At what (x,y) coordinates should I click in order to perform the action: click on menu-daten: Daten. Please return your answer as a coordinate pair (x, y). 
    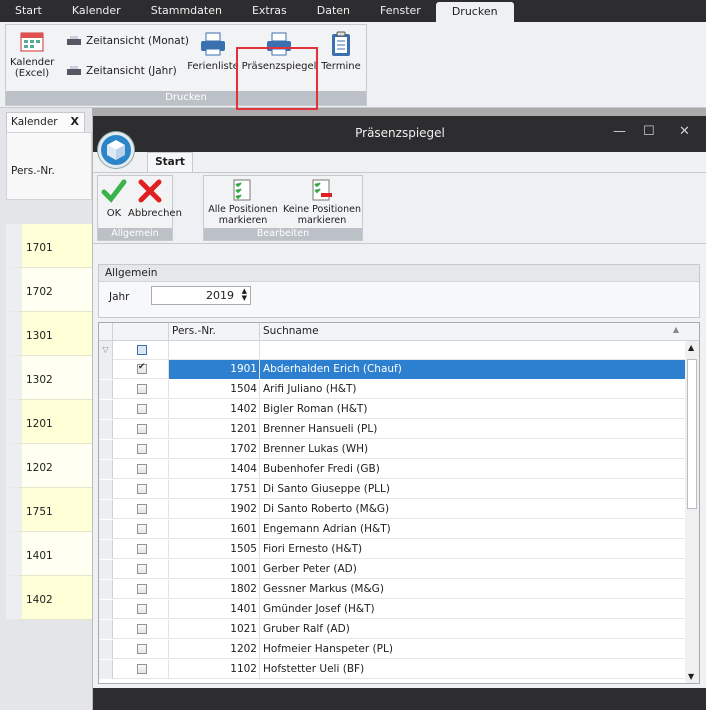
    Looking at the image, I should click on (333, 11).